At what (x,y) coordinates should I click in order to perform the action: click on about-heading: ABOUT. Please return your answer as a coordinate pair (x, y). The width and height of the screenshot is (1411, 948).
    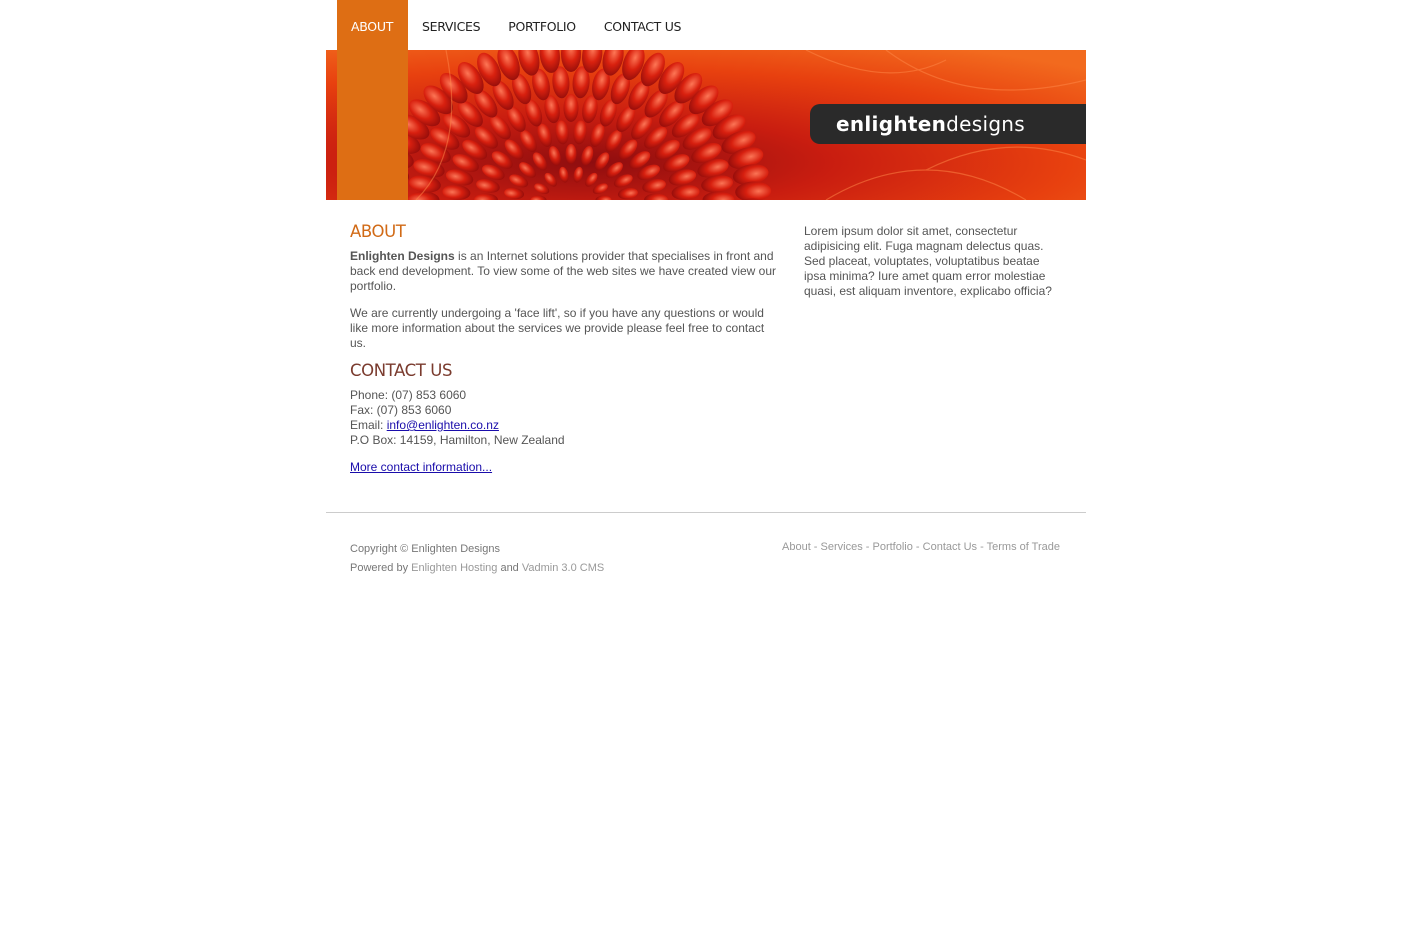
    Looking at the image, I should click on (378, 231).